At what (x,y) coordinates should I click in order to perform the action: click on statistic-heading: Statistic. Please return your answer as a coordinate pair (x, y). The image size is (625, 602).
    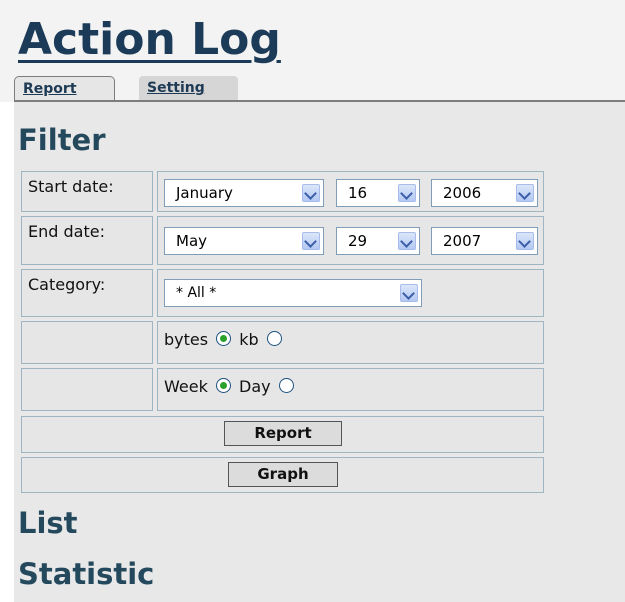
    Looking at the image, I should click on (86, 574).